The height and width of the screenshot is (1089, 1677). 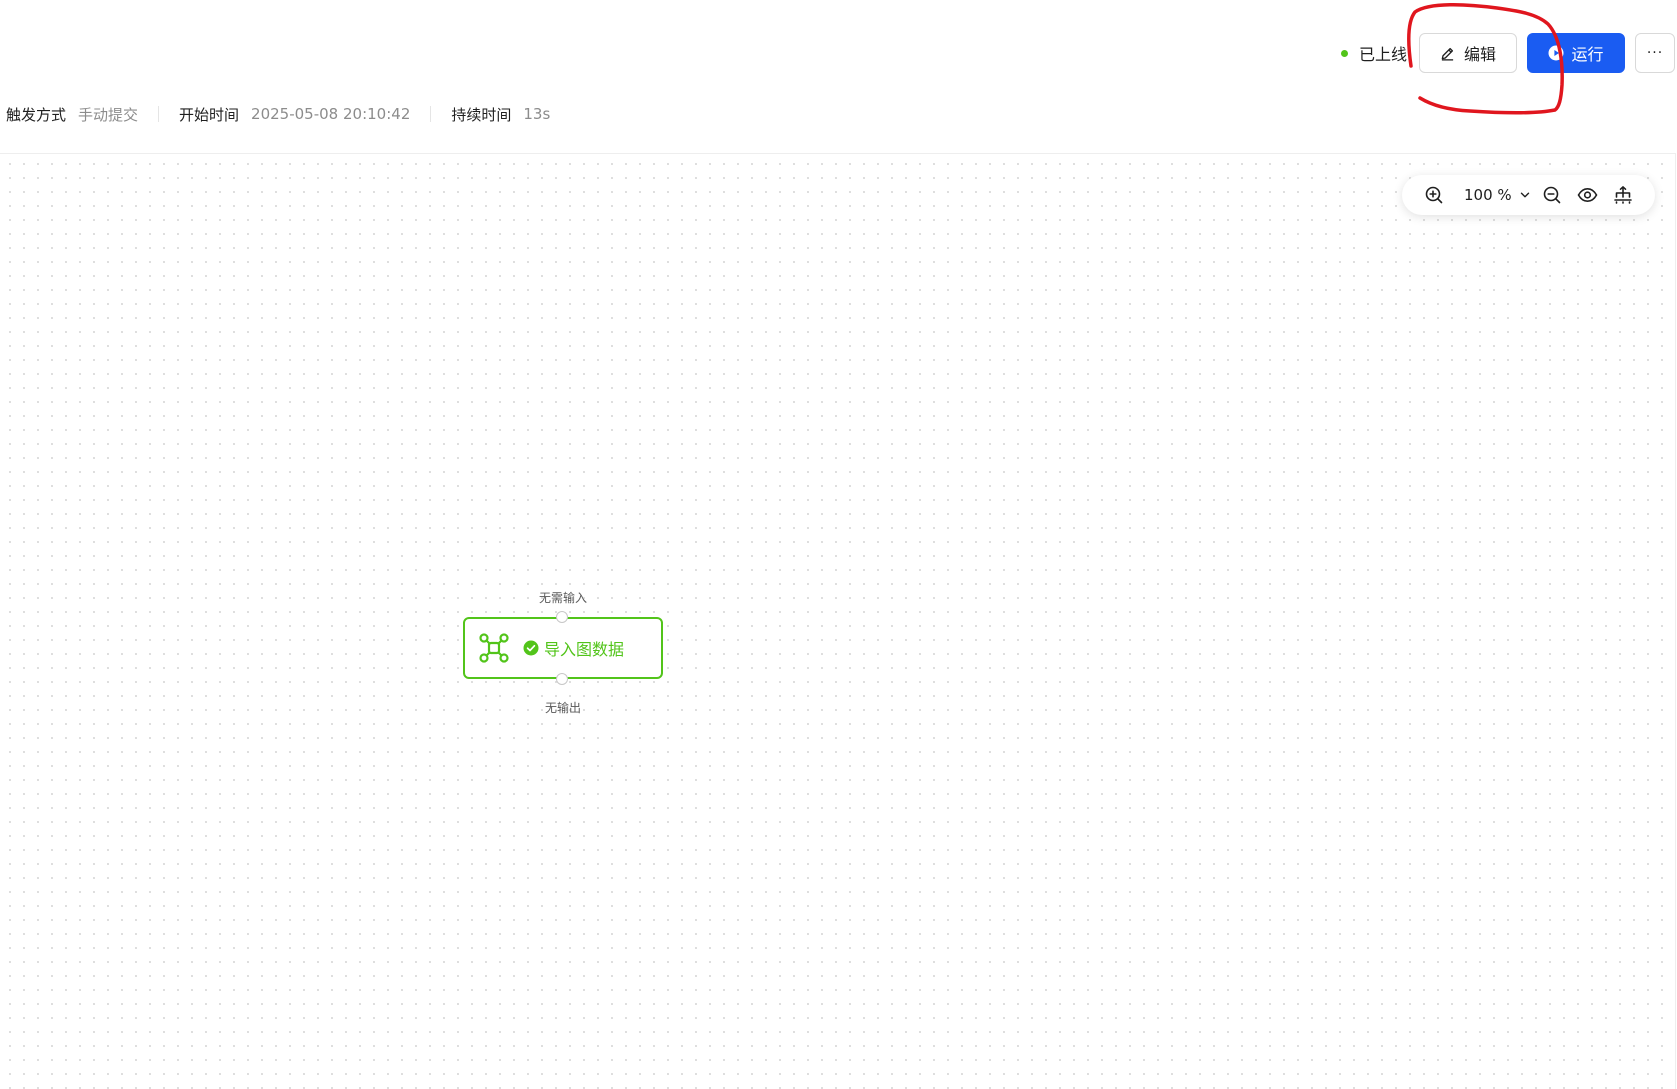 What do you see at coordinates (36, 114) in the screenshot?
I see `trigger-label: 触发方式` at bounding box center [36, 114].